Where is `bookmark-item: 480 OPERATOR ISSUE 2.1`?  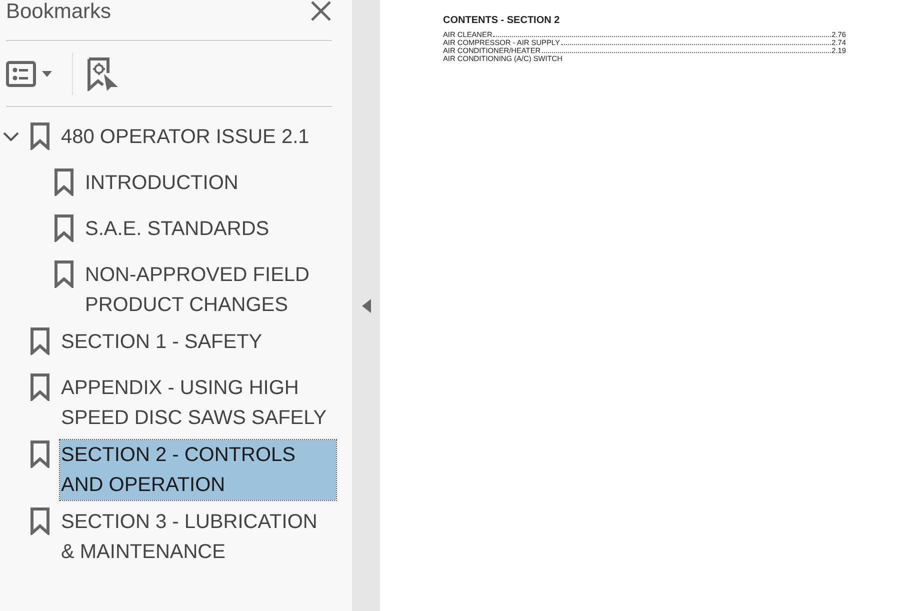
bookmark-item: 480 OPERATOR ISSUE 2.1 is located at coordinates (198, 137).